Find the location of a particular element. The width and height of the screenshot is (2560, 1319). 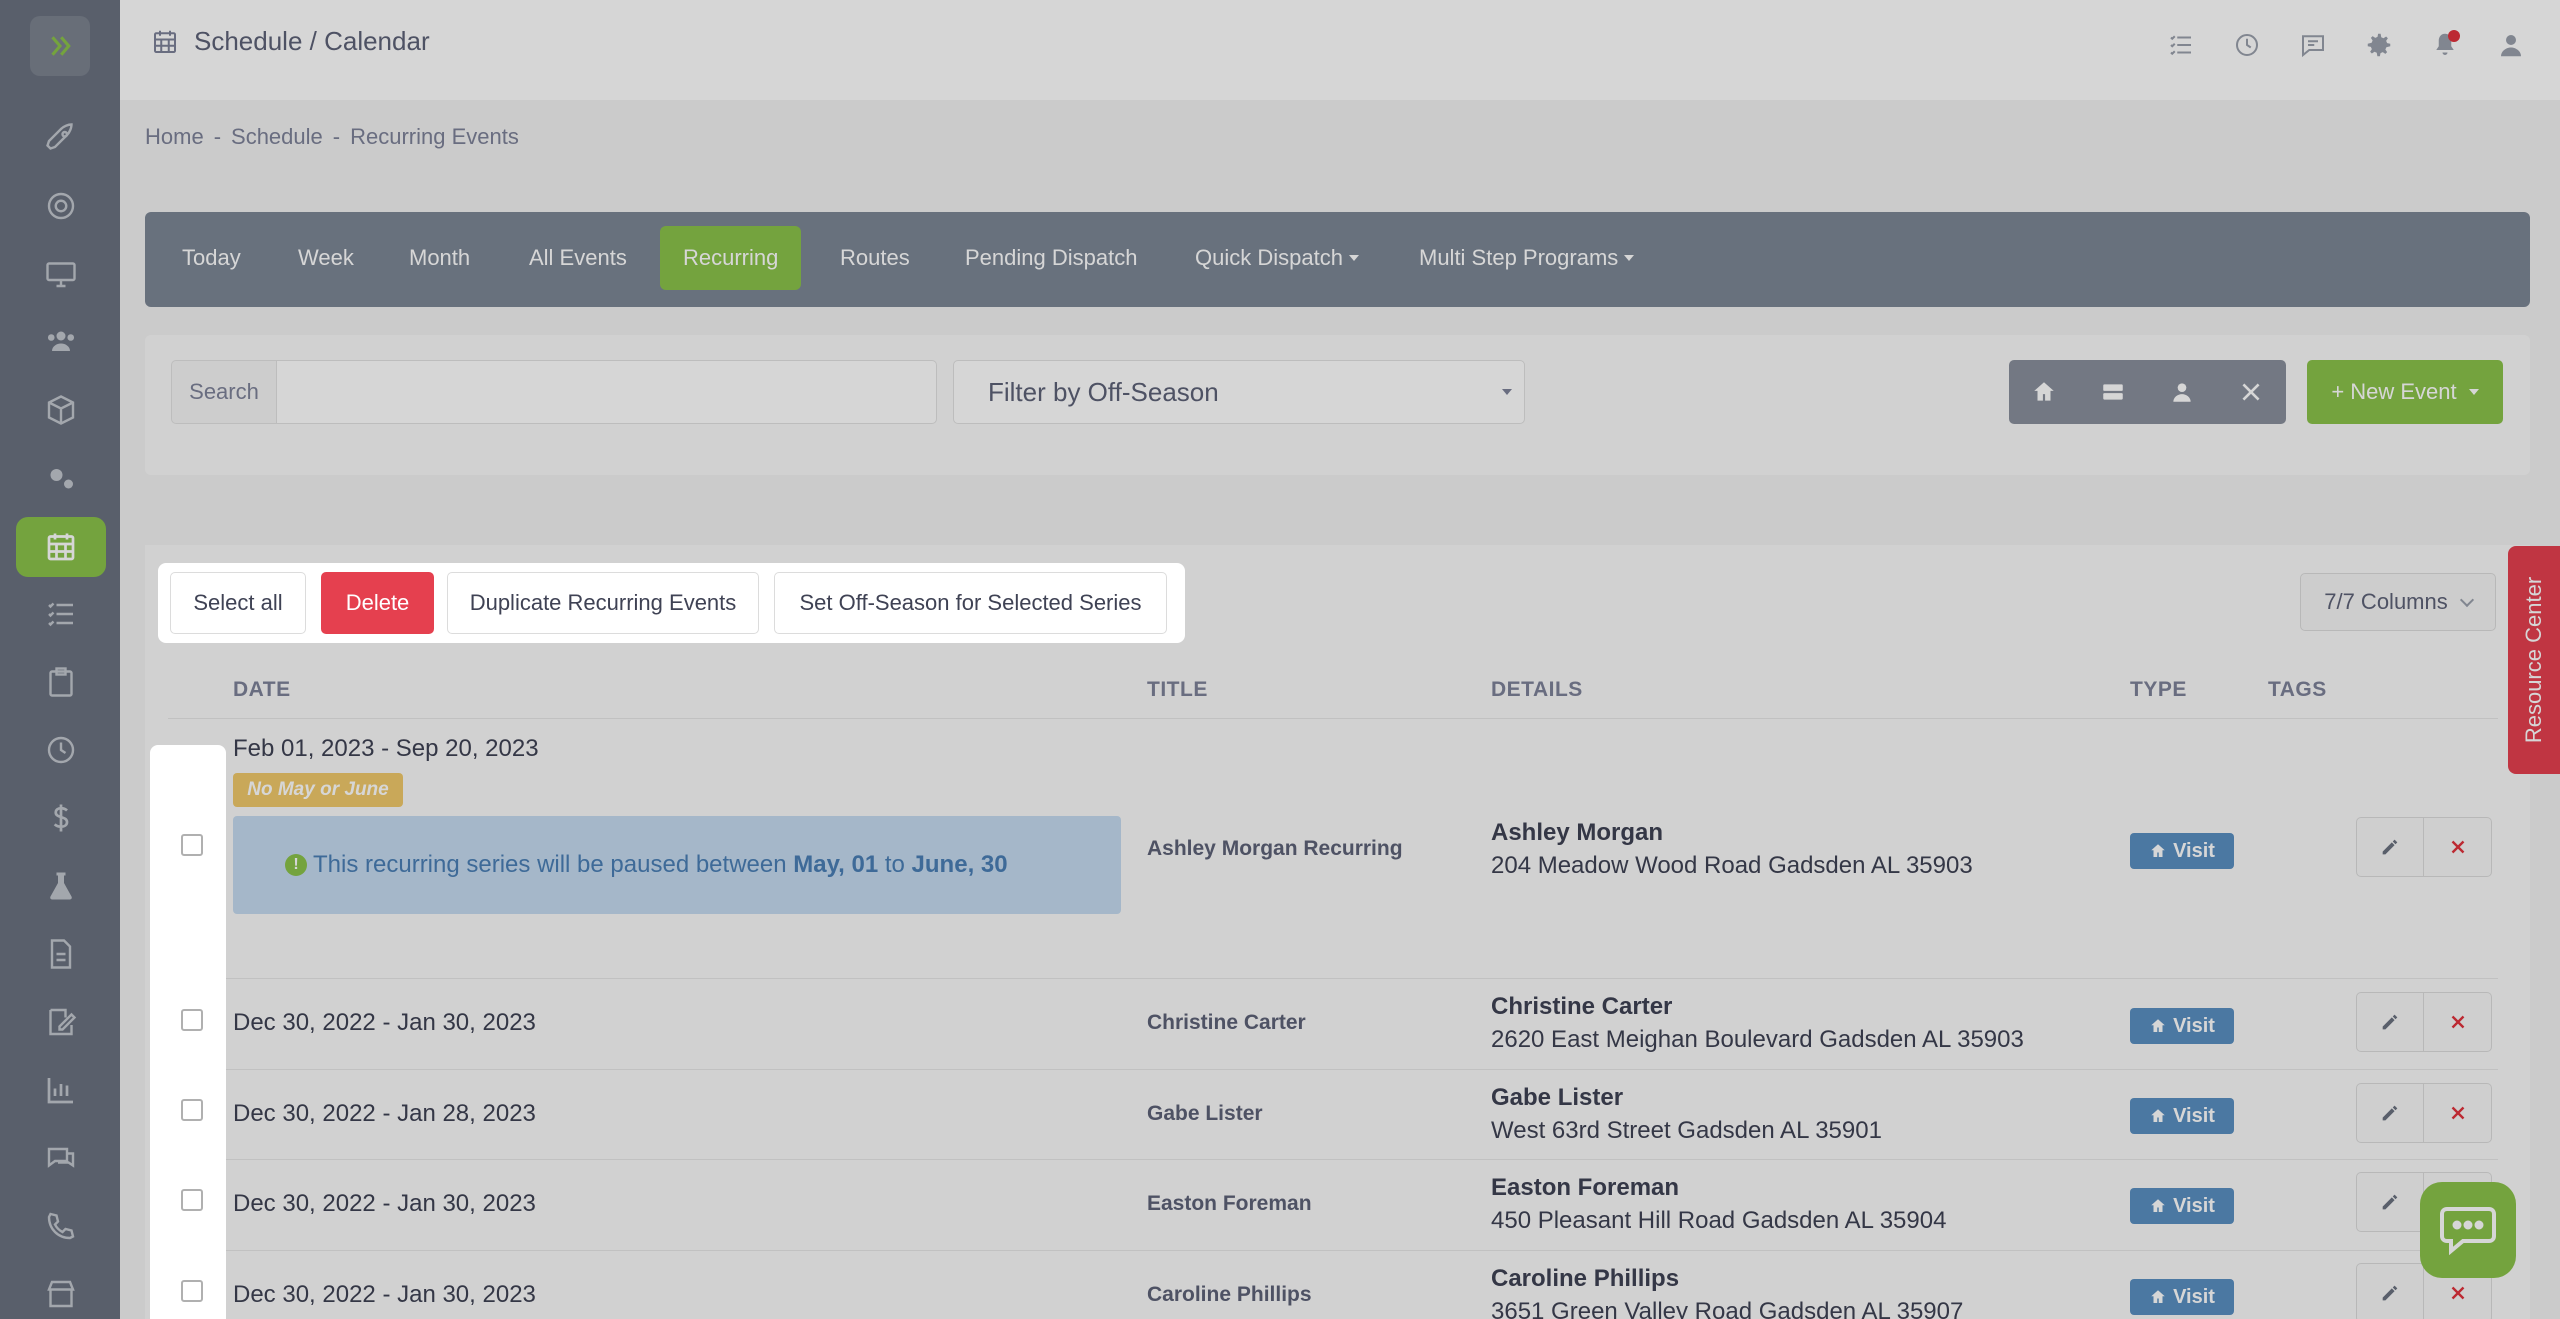

duplicate-recurring-events-button: Duplicate Recurring Events is located at coordinates (603, 603).